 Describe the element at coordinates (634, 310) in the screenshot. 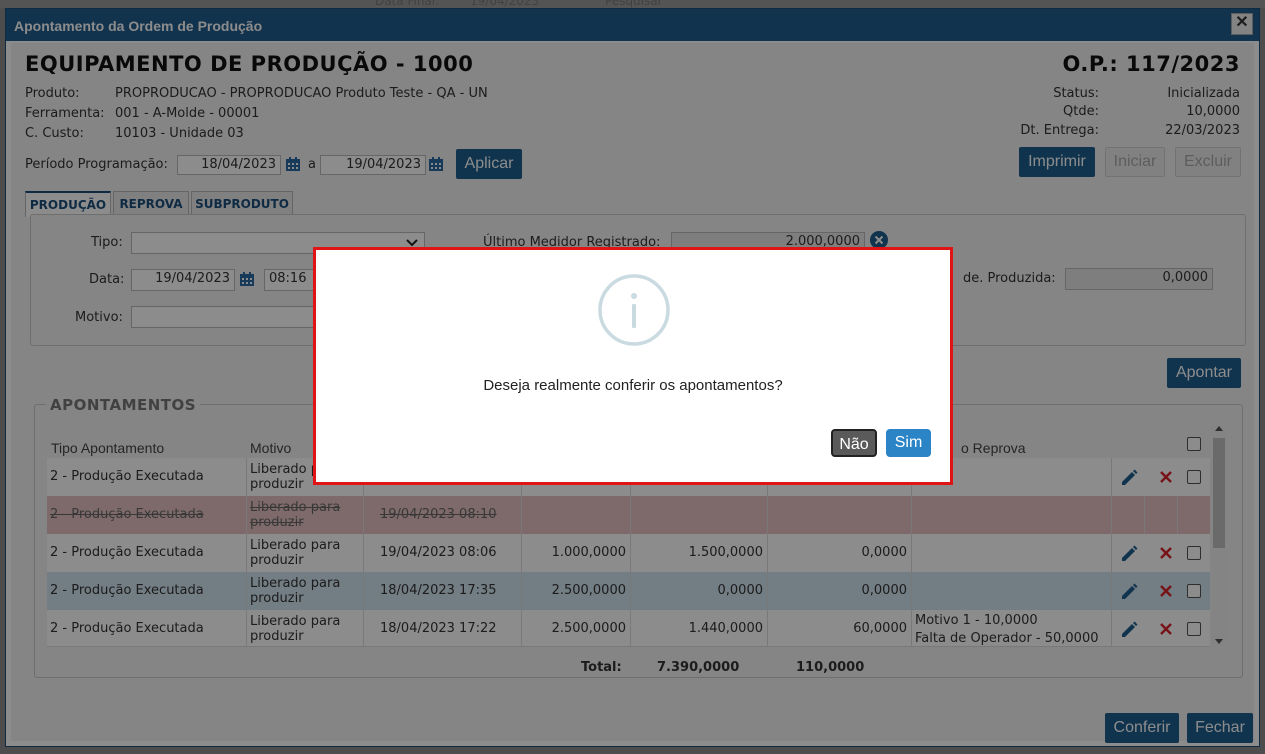

I see `info-icon` at that location.